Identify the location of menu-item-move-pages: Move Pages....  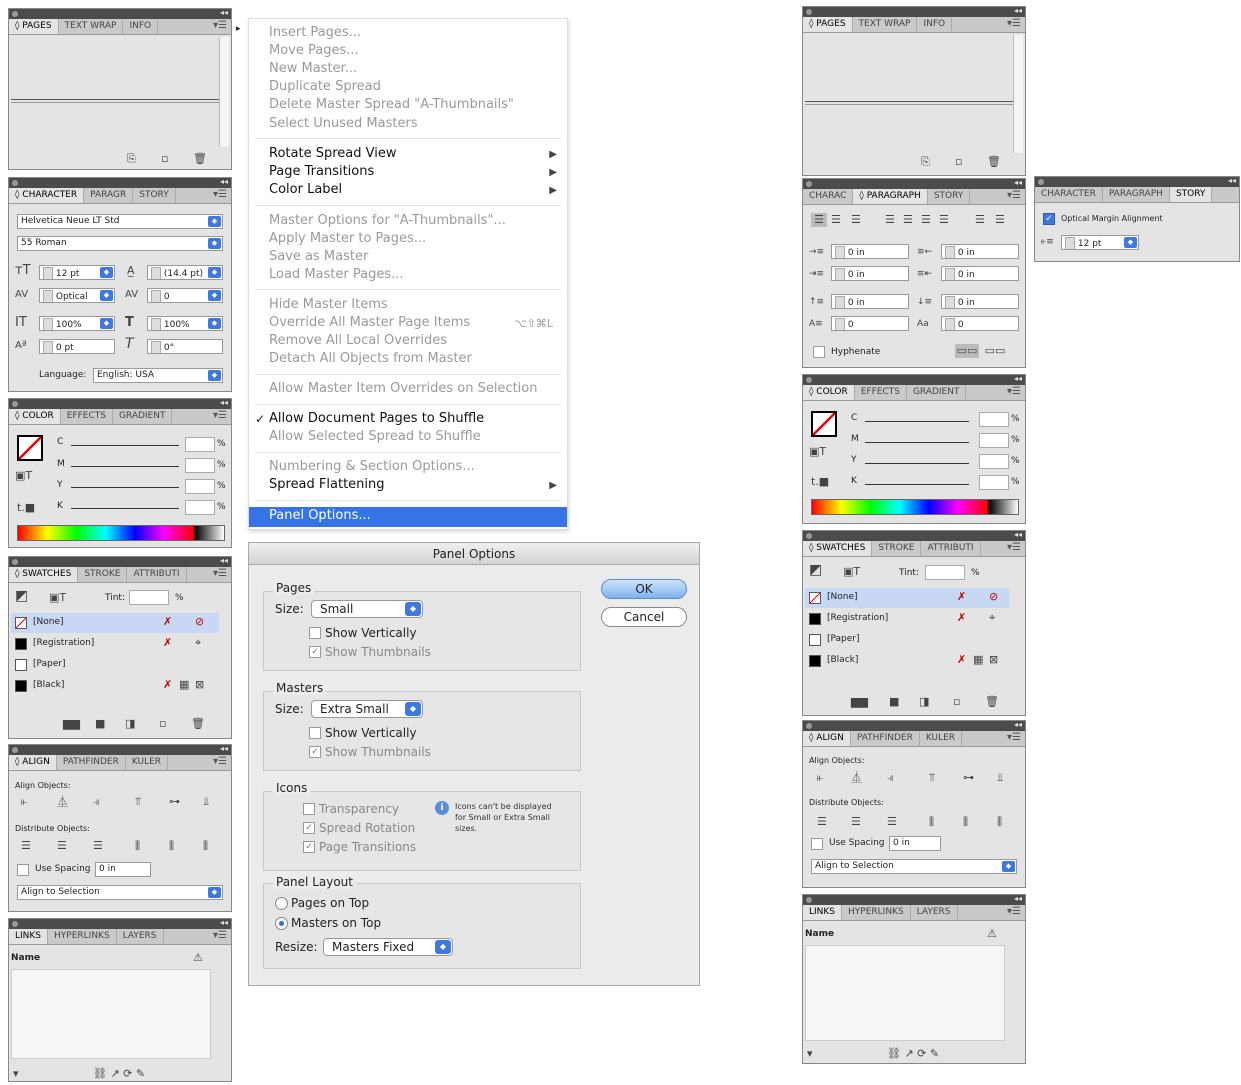
(314, 50).